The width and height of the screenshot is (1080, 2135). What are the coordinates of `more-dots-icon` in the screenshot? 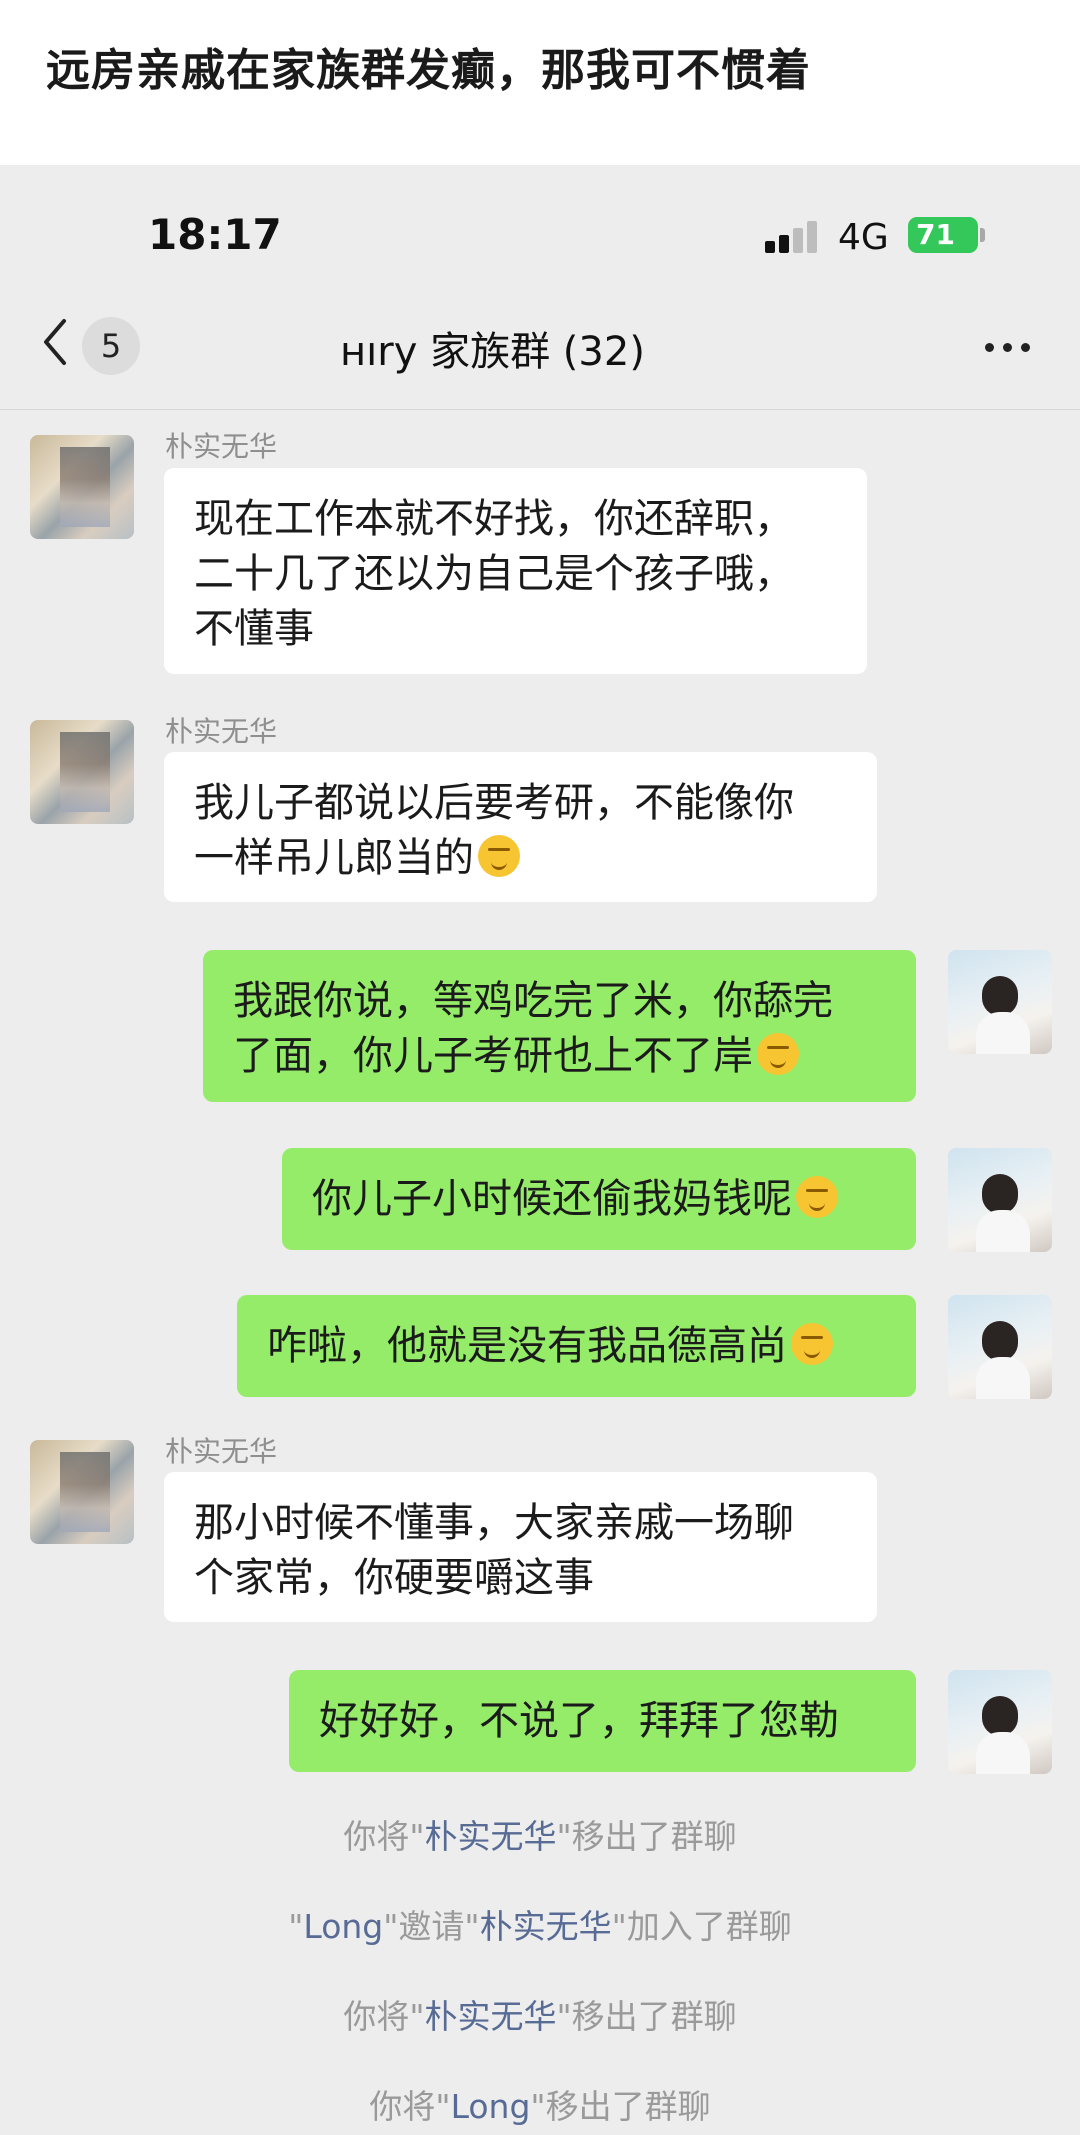 It's located at (1010, 349).